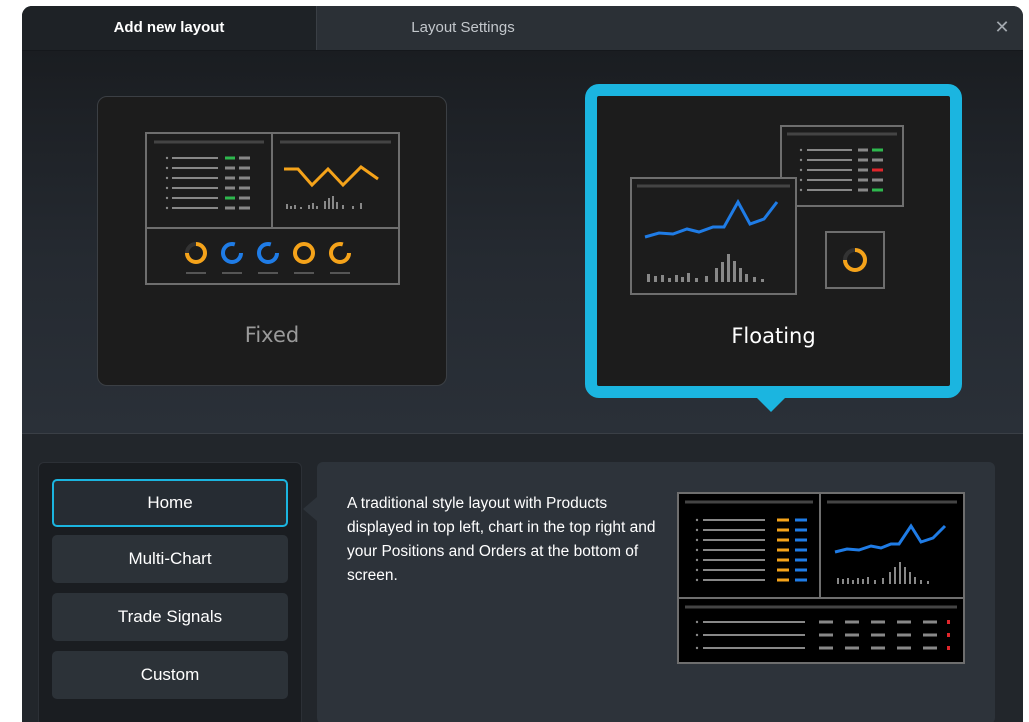 This screenshot has width=1029, height=722. Describe the element at coordinates (170, 592) in the screenshot. I see `preset-sidebar: Home Multi-Chart Trade Signals Custom` at that location.